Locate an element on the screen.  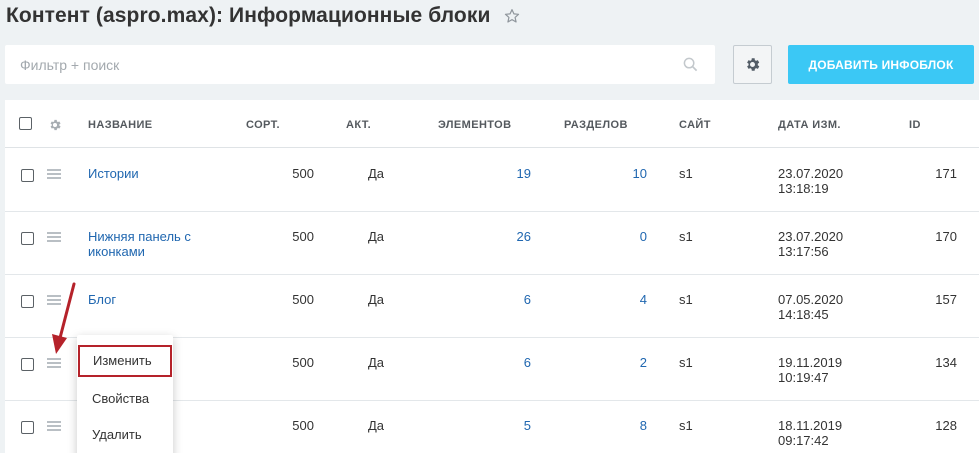
column-header-elements: ЭЛЕМЕНТОВ is located at coordinates (474, 125).